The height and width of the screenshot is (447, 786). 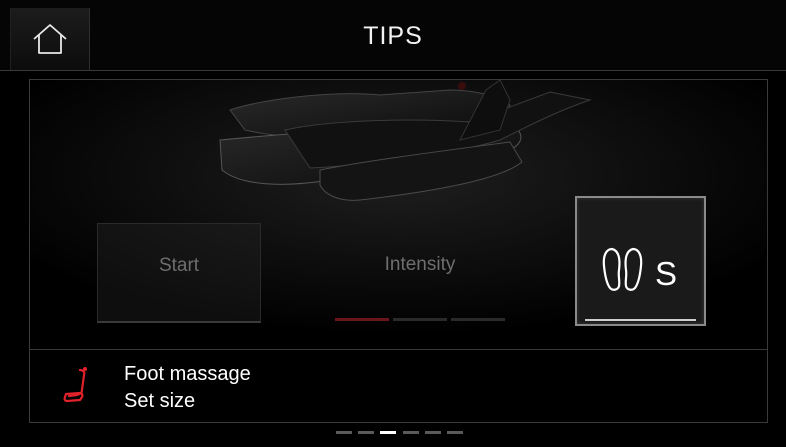 What do you see at coordinates (622, 269) in the screenshot?
I see `feet-icon` at bounding box center [622, 269].